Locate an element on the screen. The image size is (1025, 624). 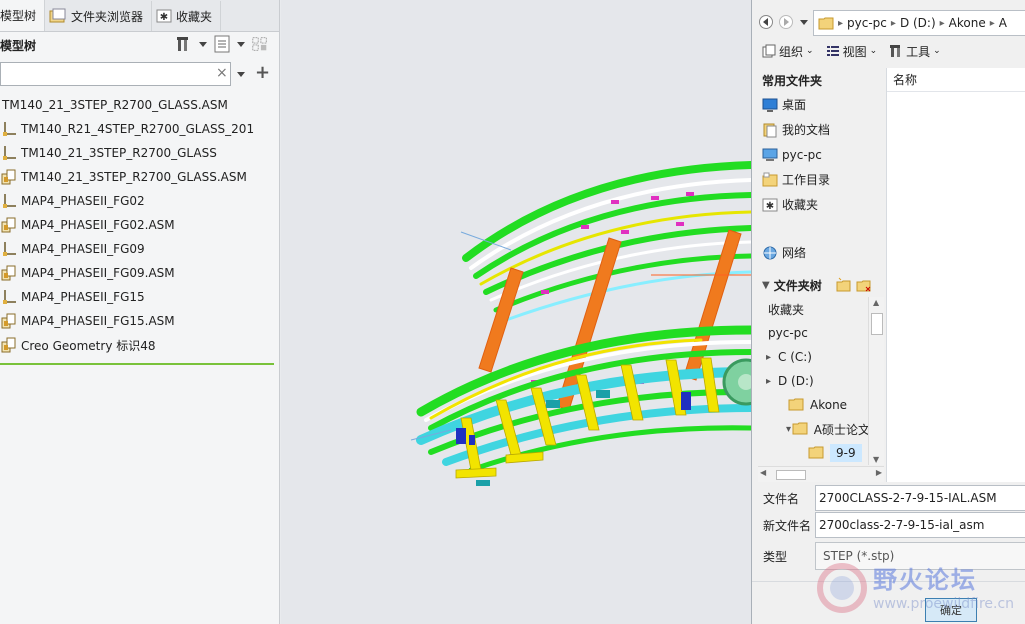
breadcrumb-item: pyc-pc is located at coordinates (867, 23).